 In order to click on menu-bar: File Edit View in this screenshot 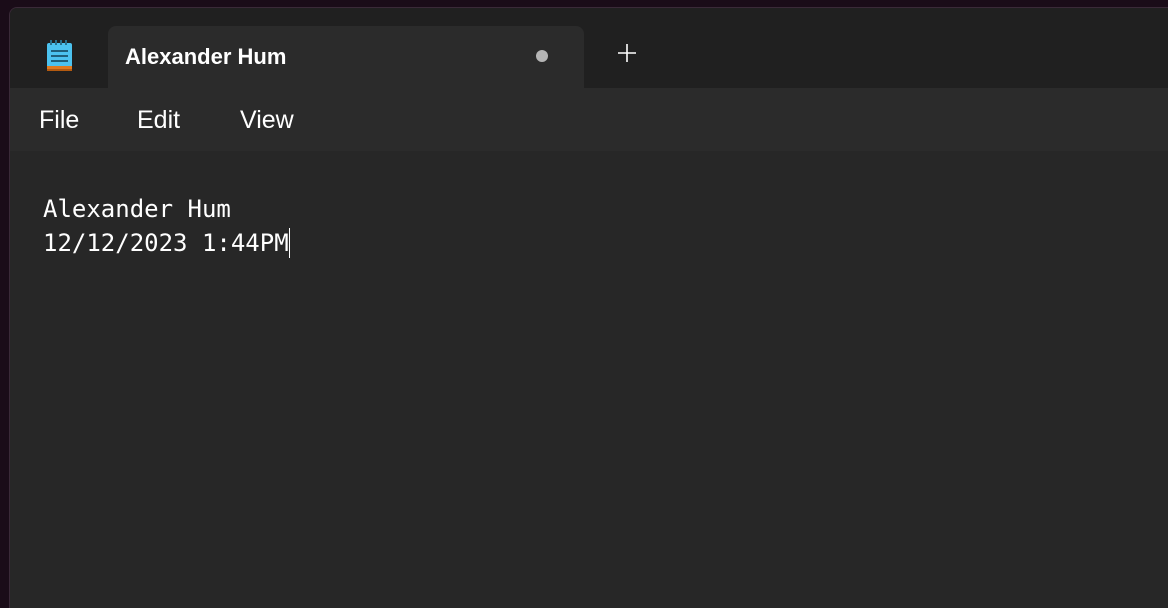, I will do `click(589, 119)`.